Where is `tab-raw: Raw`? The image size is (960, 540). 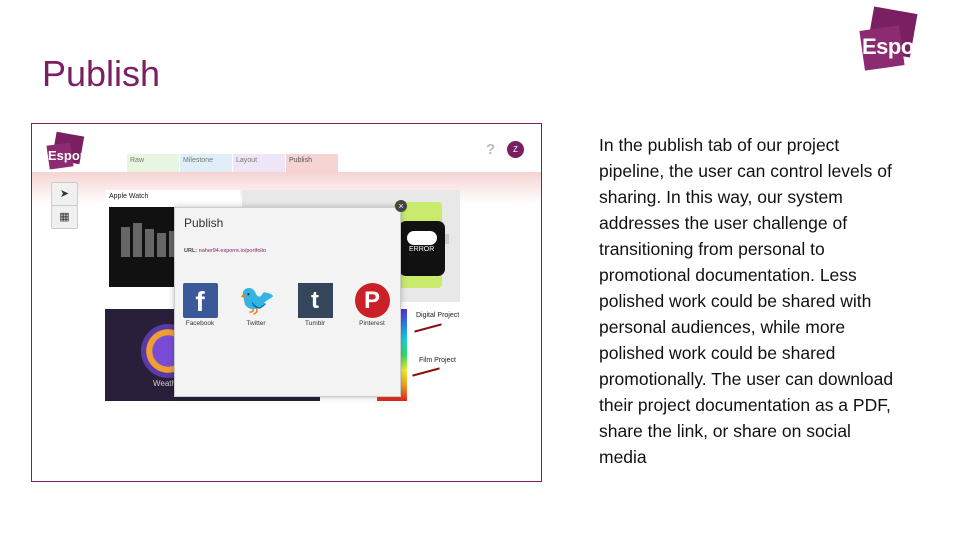
tab-raw: Raw is located at coordinates (153, 163).